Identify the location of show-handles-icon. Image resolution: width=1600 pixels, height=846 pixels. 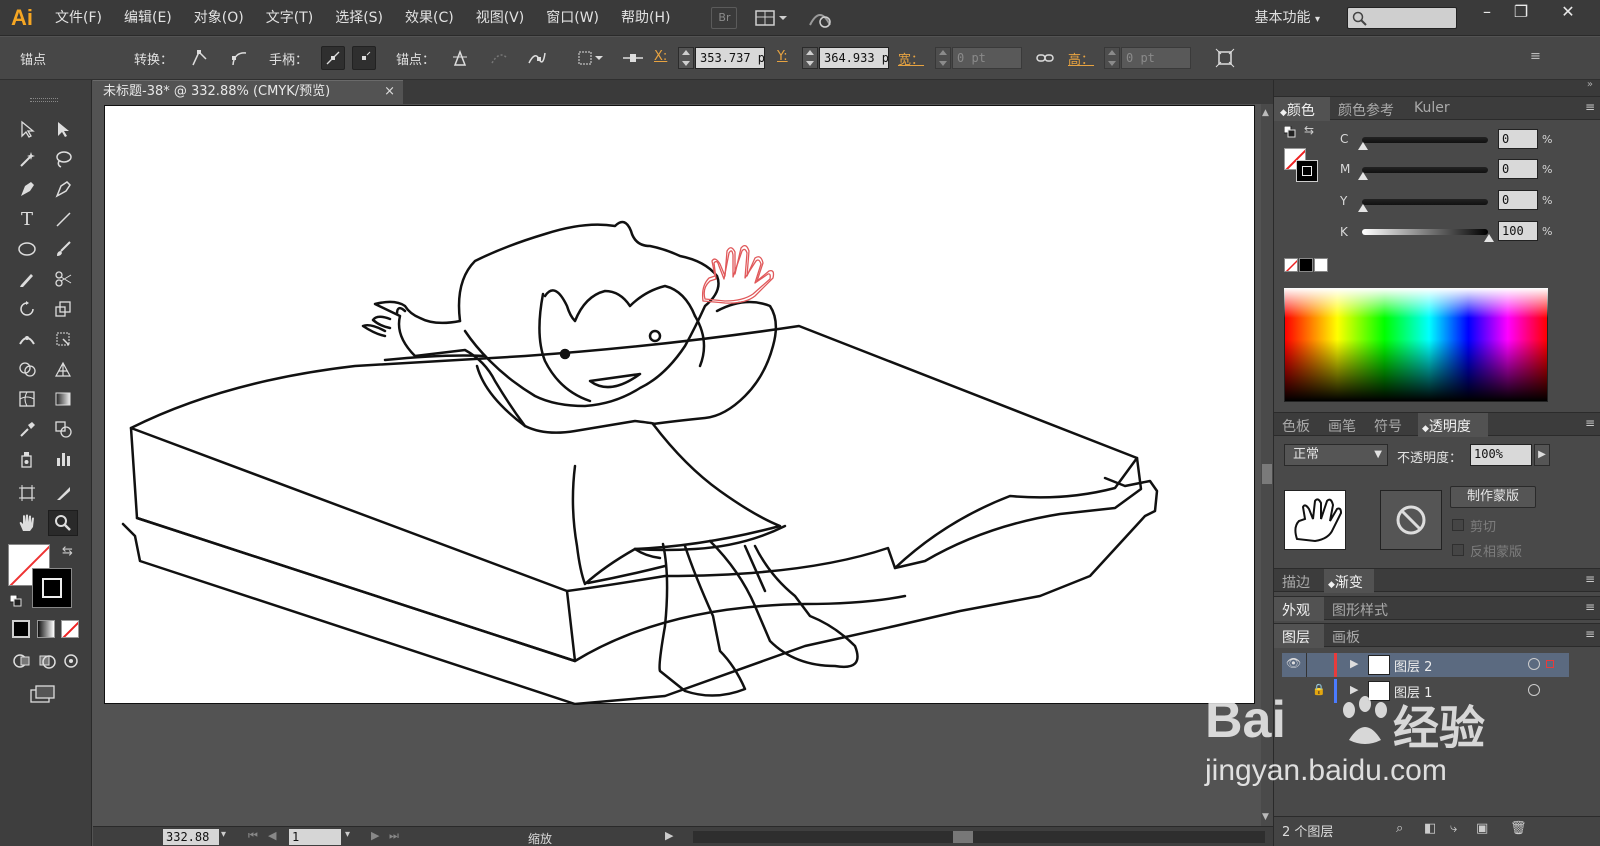
(333, 58).